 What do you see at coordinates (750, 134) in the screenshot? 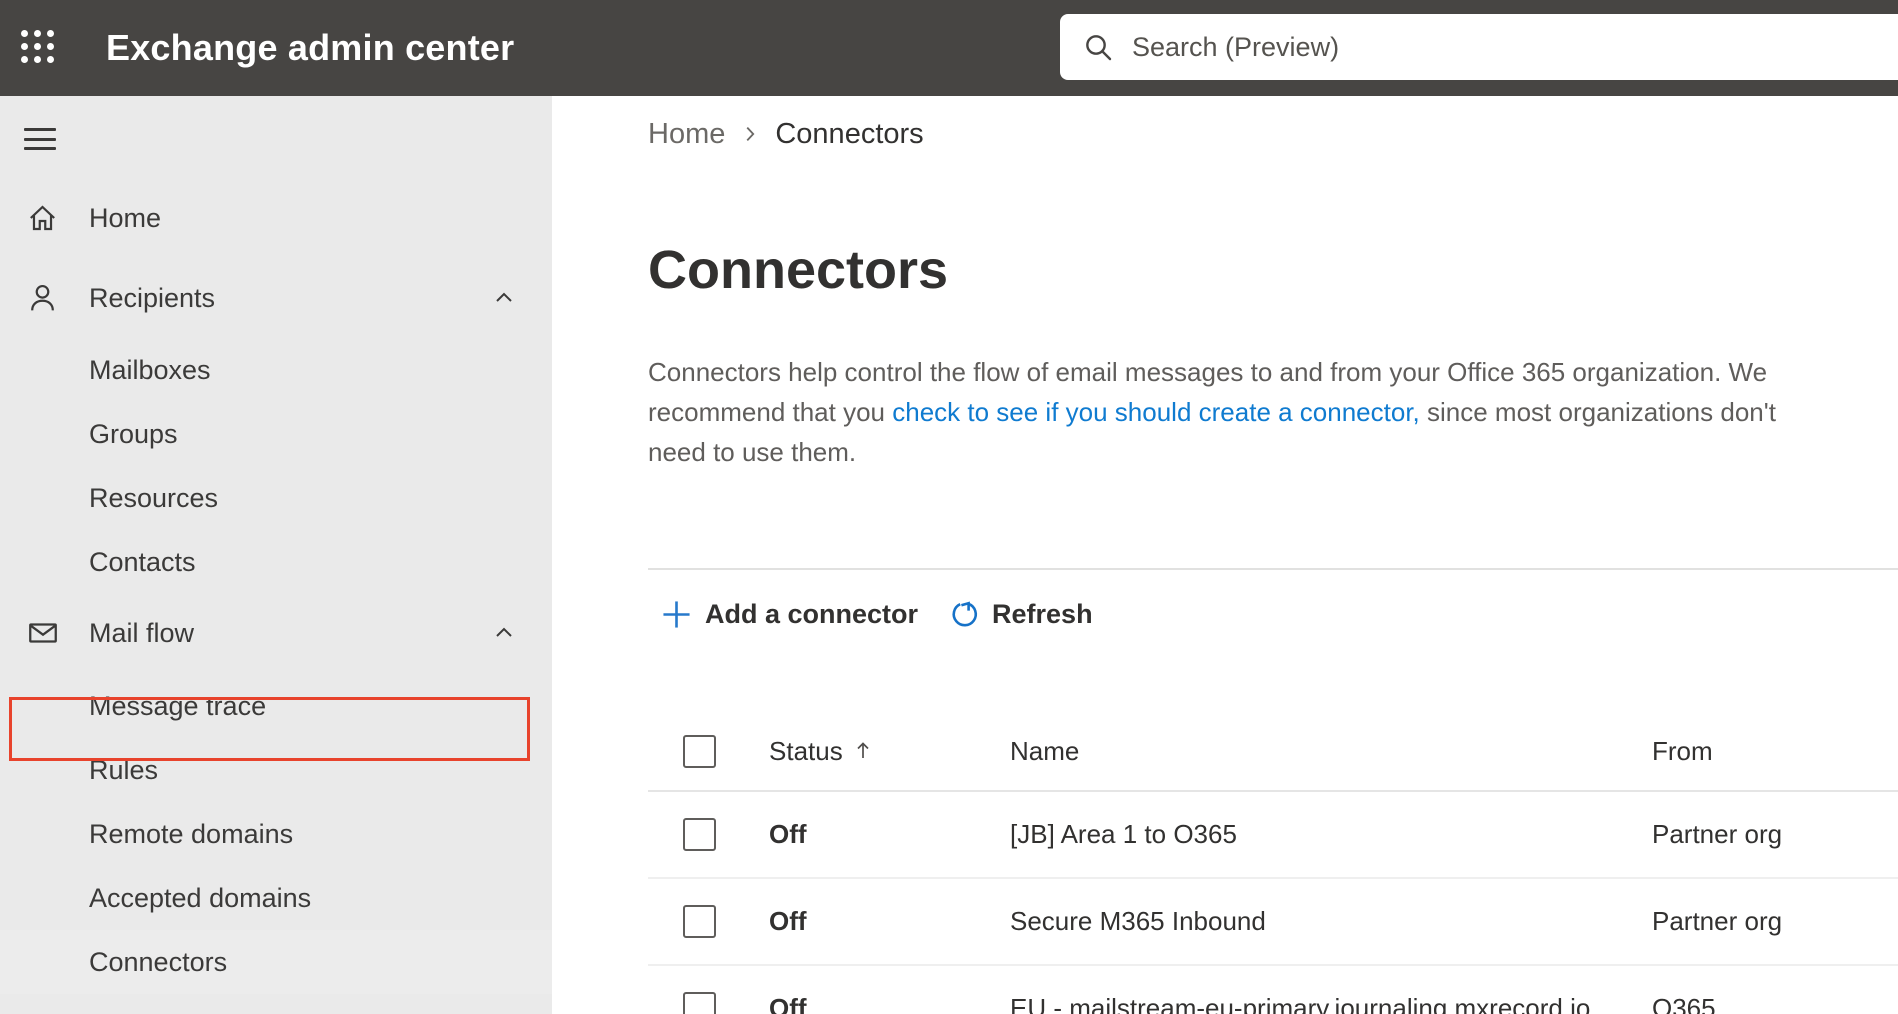
I see `chevron-right-icon` at bounding box center [750, 134].